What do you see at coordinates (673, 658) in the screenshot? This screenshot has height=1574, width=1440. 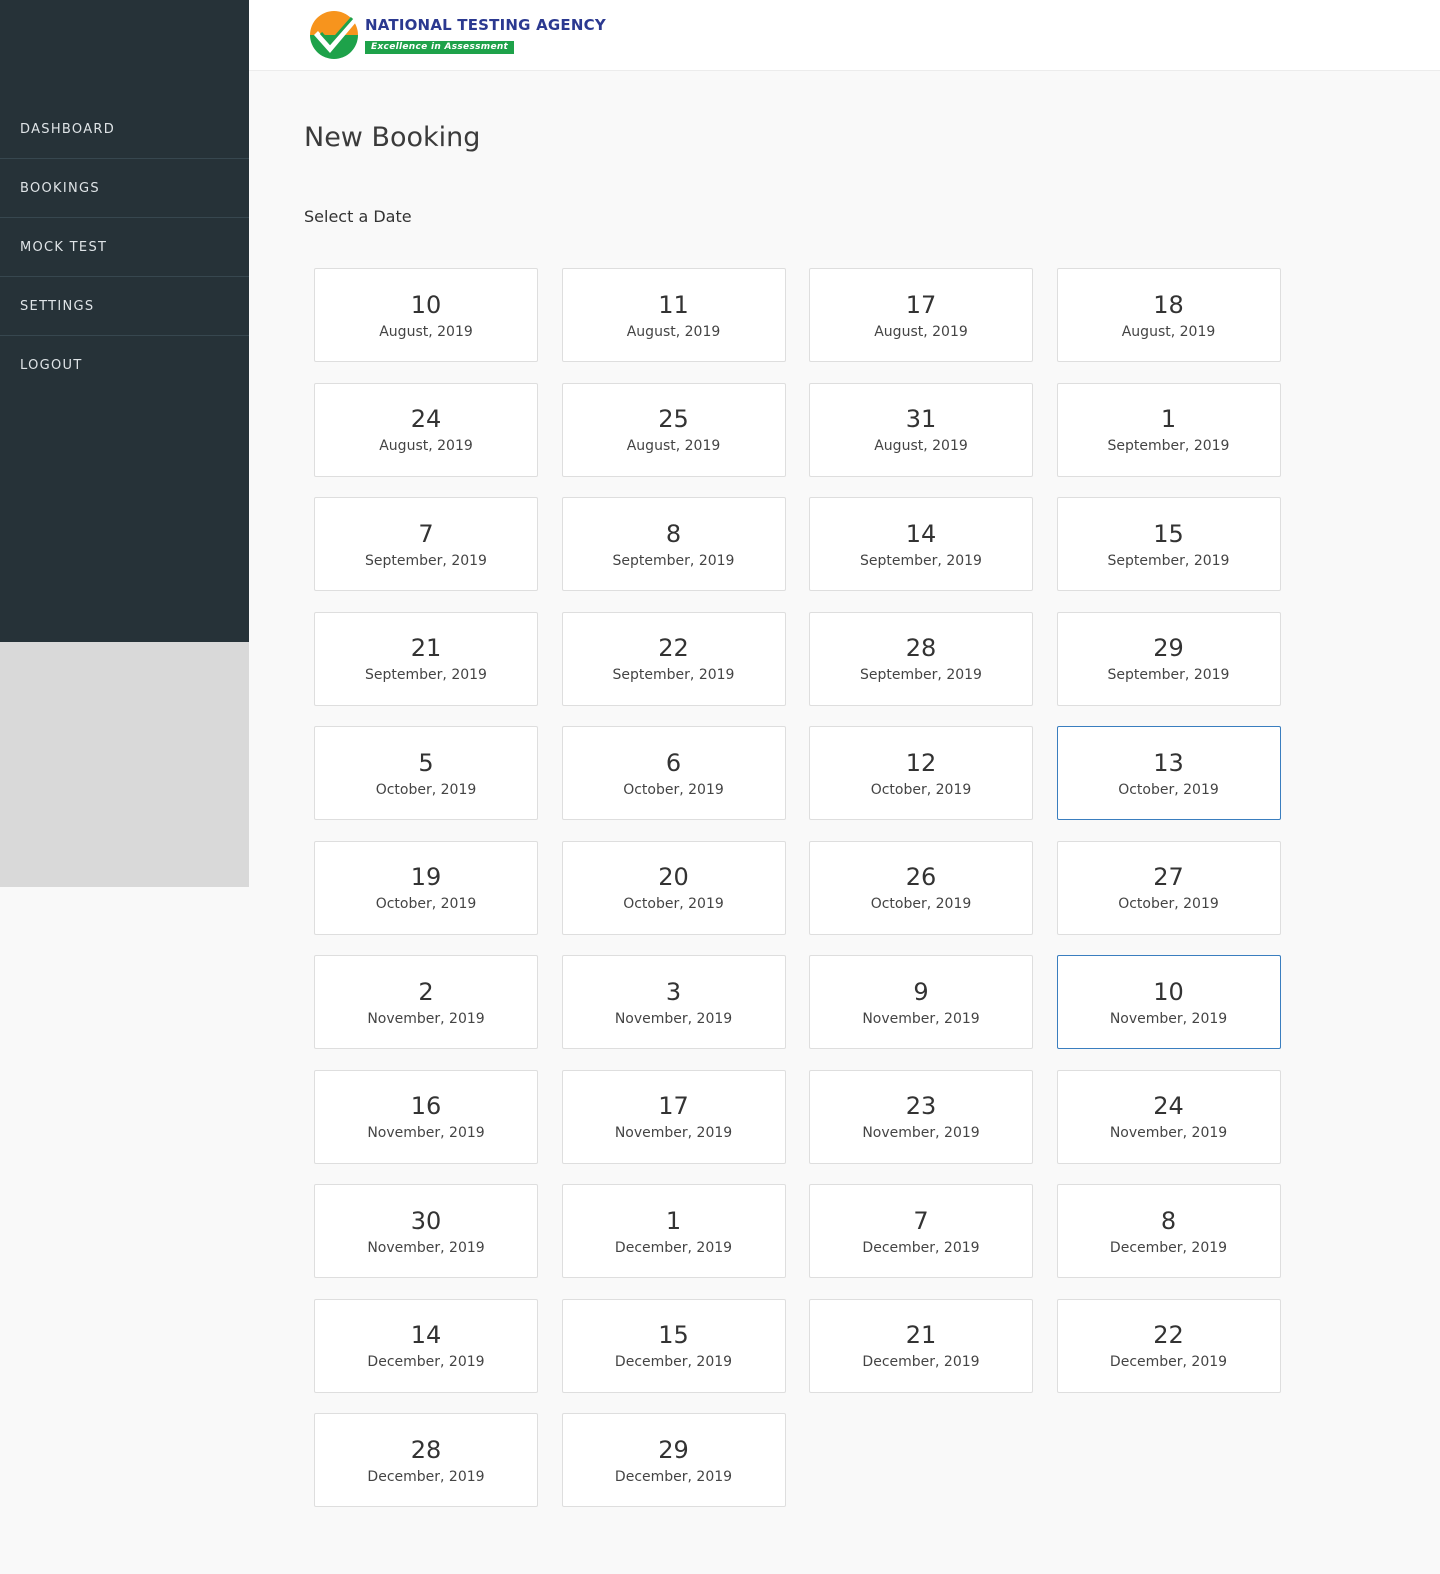 I see `date-card: 22 September, 2019` at bounding box center [673, 658].